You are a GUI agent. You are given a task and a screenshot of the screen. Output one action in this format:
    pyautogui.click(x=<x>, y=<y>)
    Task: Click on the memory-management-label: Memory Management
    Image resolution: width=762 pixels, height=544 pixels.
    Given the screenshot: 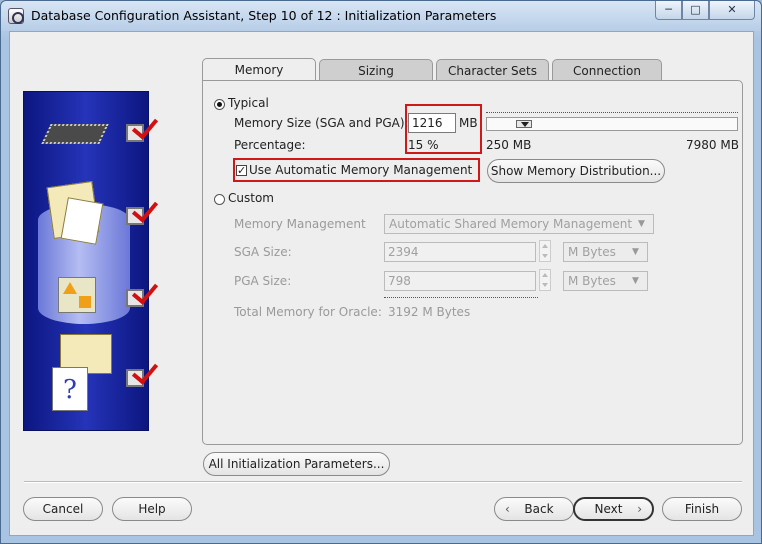 What is the action you would take?
    pyautogui.click(x=300, y=224)
    